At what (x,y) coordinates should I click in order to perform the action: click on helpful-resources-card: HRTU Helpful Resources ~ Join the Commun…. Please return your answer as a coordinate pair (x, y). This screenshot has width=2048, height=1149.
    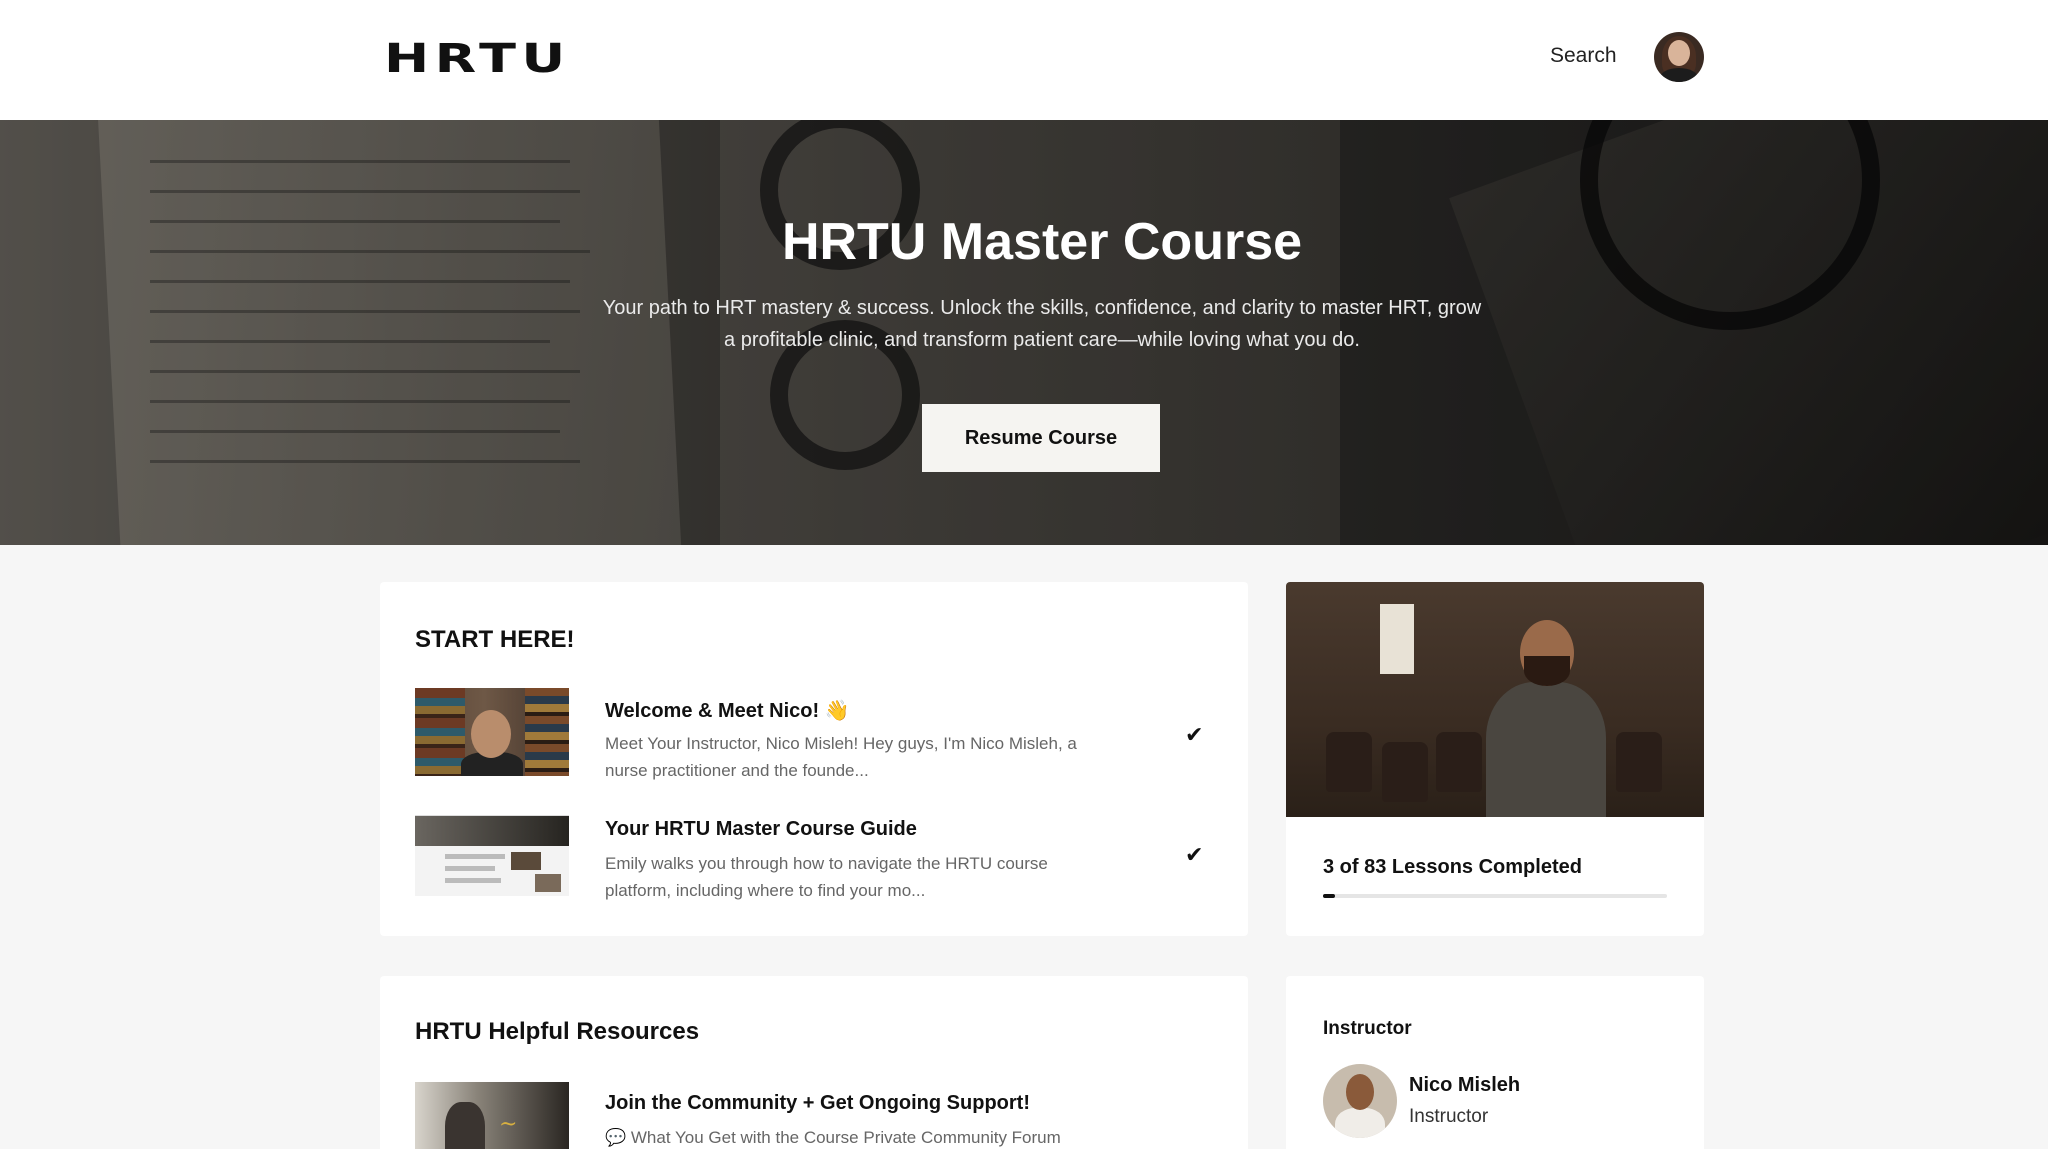
    Looking at the image, I should click on (814, 1062).